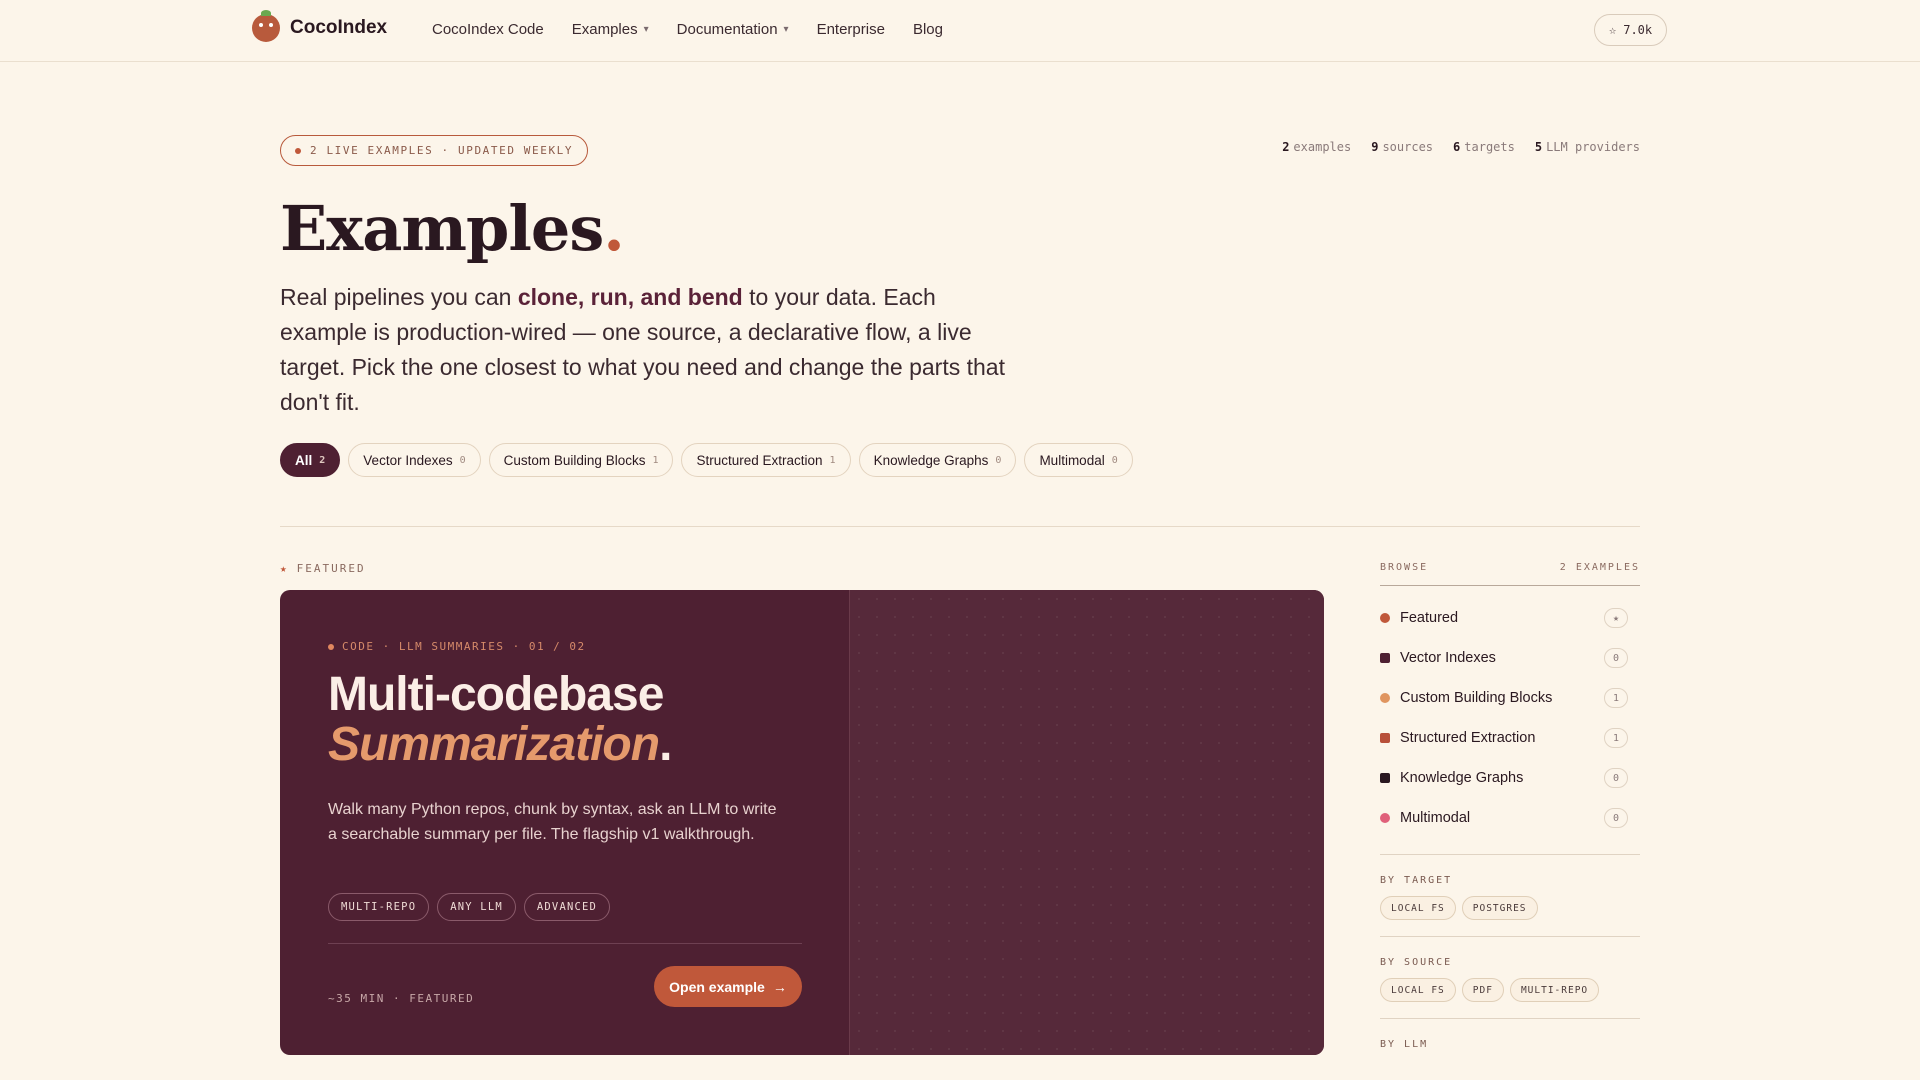  Describe the element at coordinates (1418, 990) in the screenshot. I see `source-tag-local-fs: LOCAL FS` at that location.